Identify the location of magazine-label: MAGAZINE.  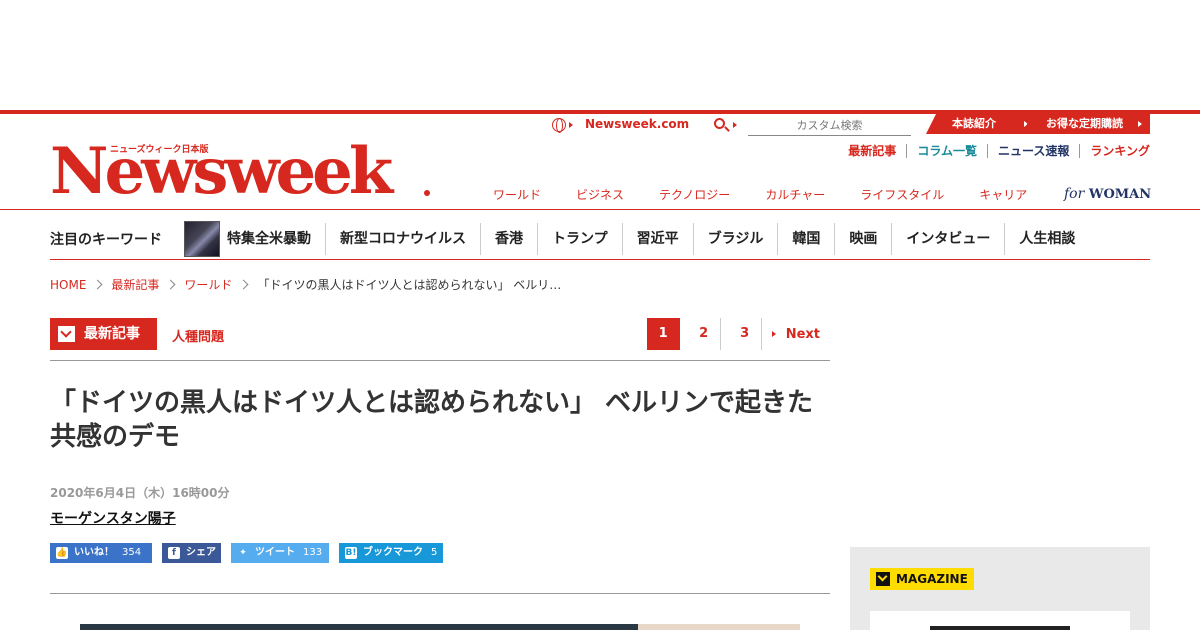
(922, 579).